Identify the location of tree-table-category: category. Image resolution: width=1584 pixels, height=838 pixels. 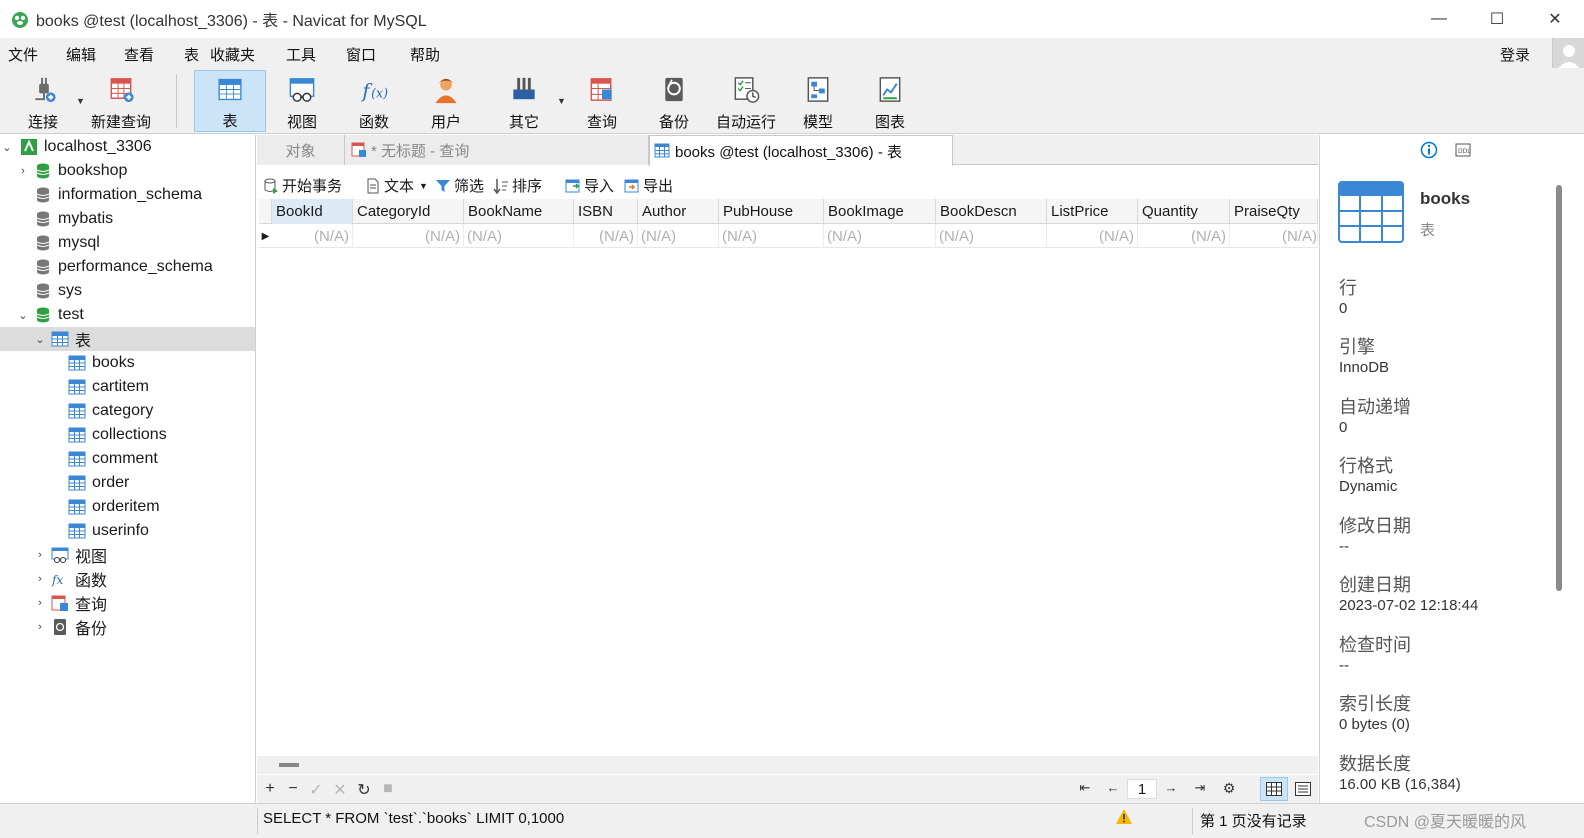
(127, 411).